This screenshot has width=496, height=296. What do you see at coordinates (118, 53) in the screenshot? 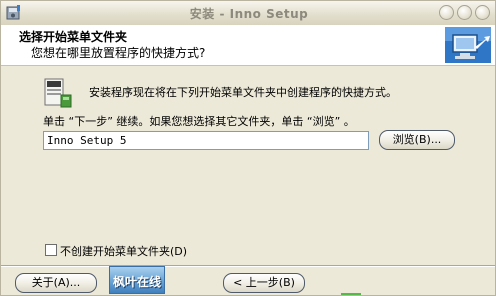
I see `page-subtitle: 您想在哪里放置程序的快捷方式?` at bounding box center [118, 53].